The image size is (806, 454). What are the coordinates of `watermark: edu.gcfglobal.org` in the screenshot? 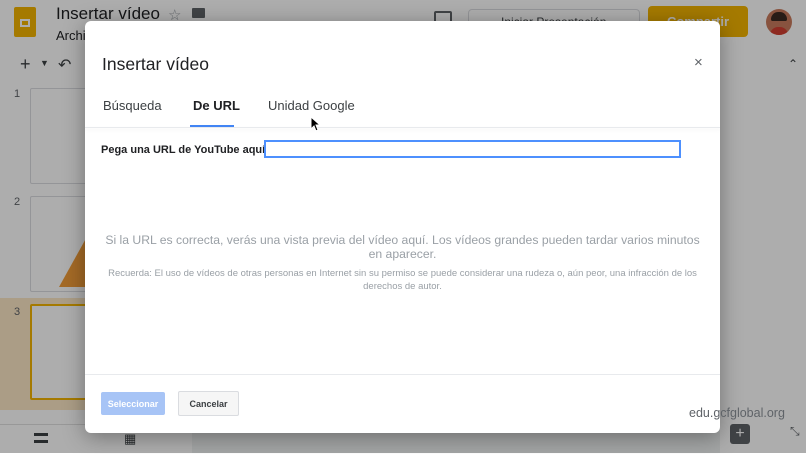 It's located at (737, 413).